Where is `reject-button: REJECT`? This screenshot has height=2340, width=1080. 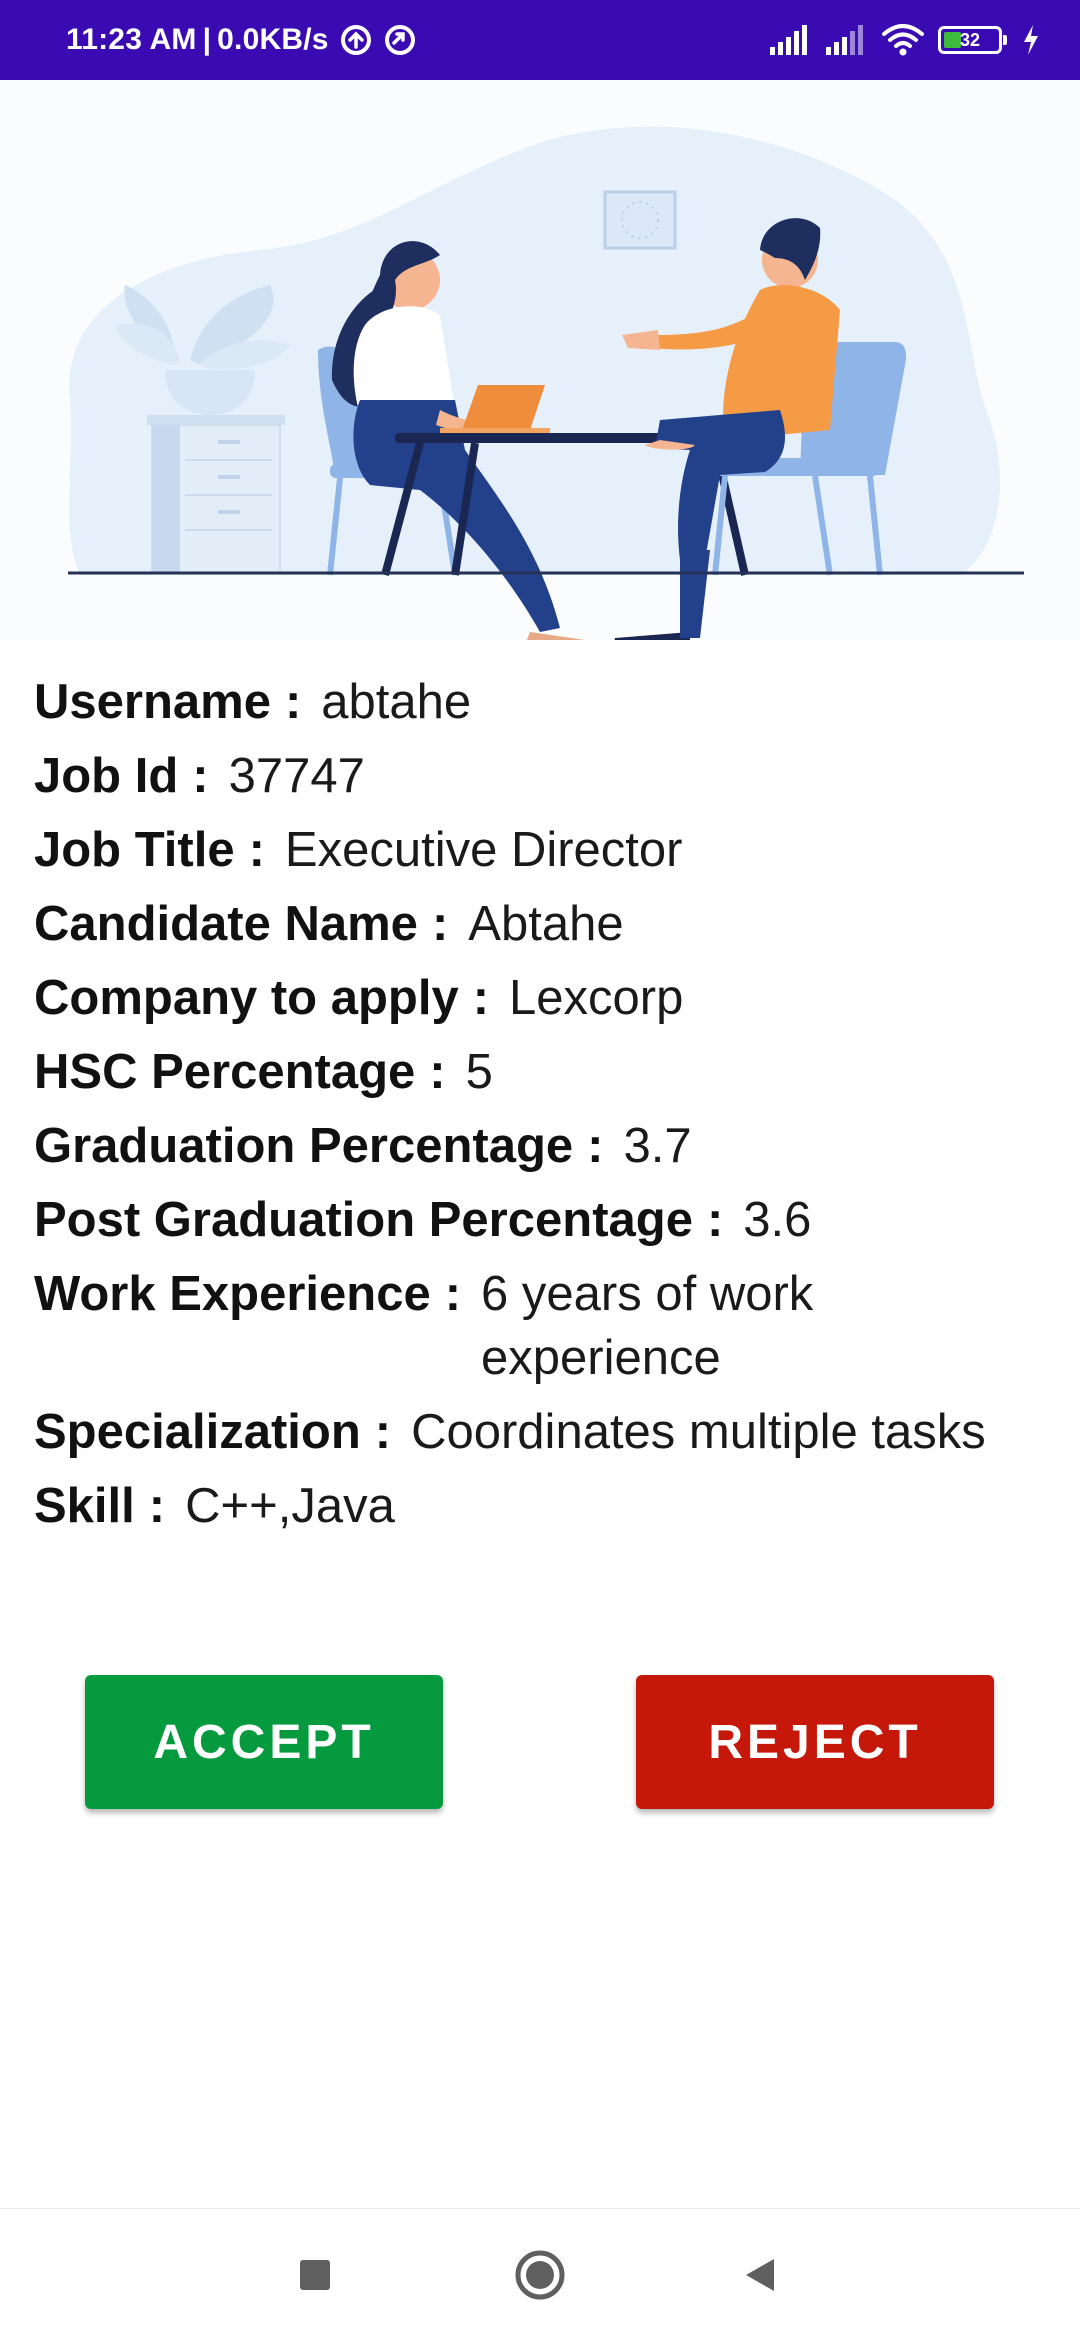
reject-button: REJECT is located at coordinates (815, 1742).